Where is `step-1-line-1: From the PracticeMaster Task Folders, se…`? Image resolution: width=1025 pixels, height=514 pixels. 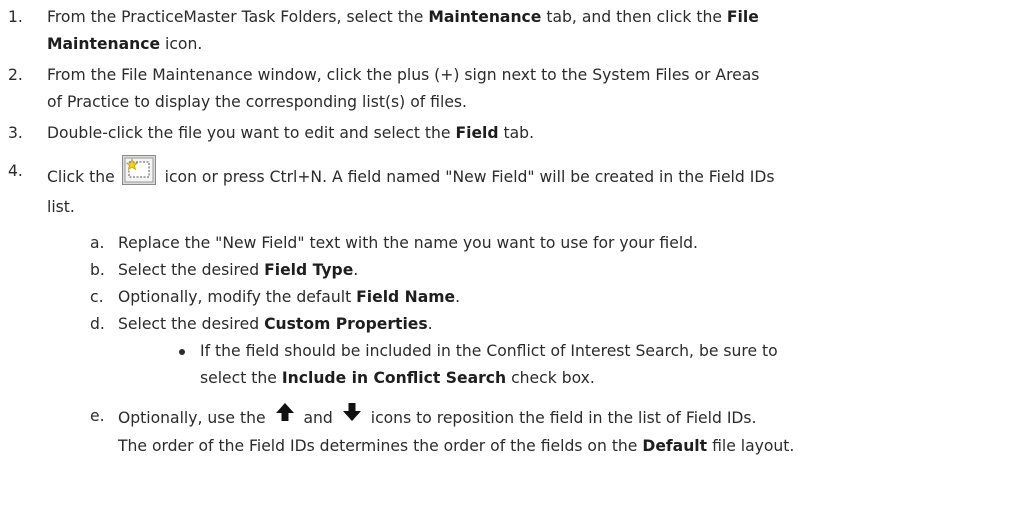
step-1-line-1: From the PracticeMaster Task Folders, se… is located at coordinates (403, 17).